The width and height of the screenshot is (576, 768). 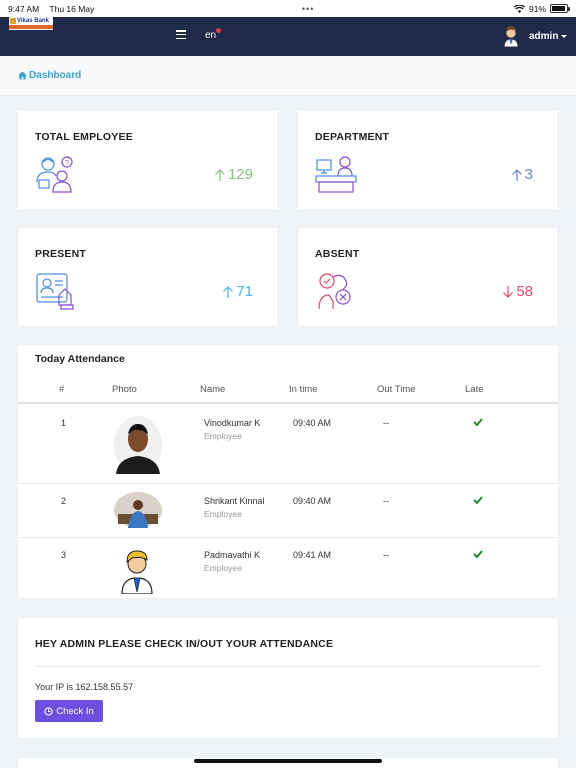 What do you see at coordinates (84, 137) in the screenshot?
I see `total-employee-title: TOTAL EMPLOYEE` at bounding box center [84, 137].